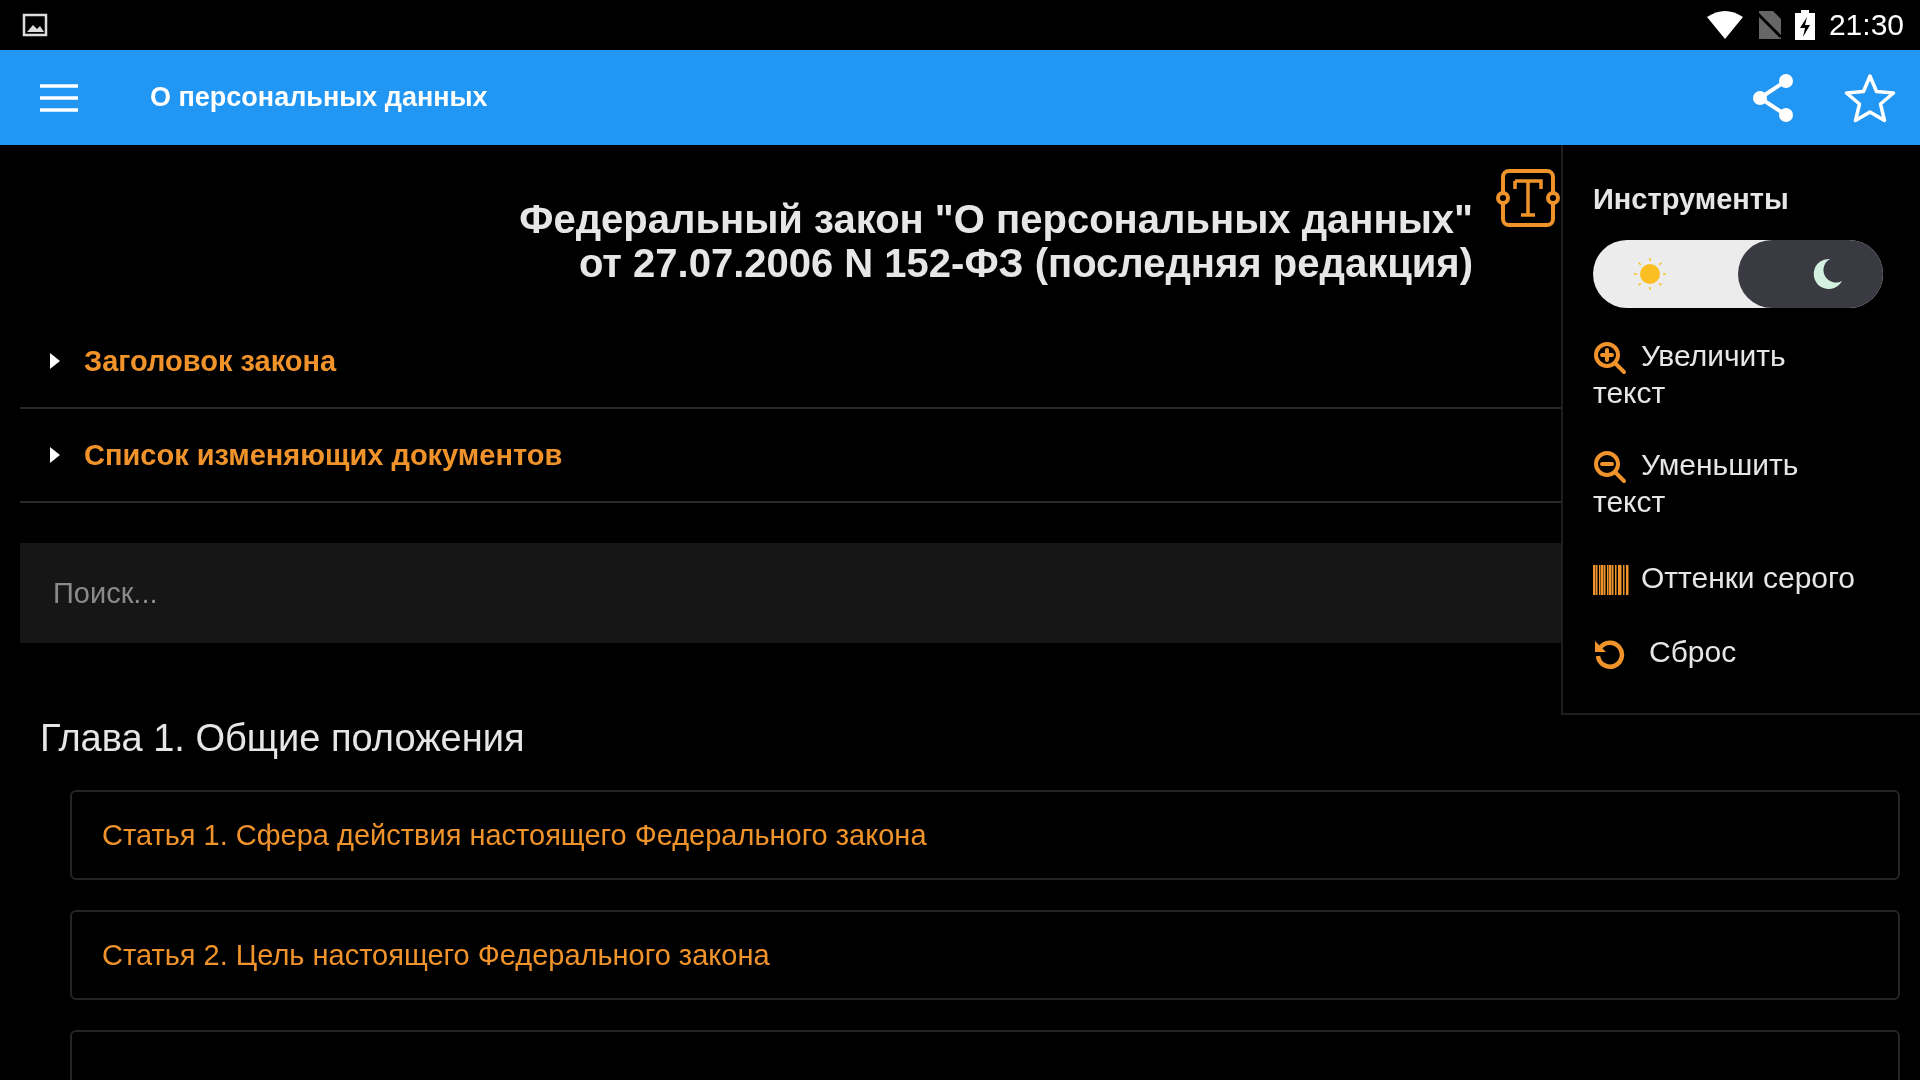 This screenshot has width=1920, height=1080. What do you see at coordinates (1726, 652) in the screenshot?
I see `tool-item: Сброс` at bounding box center [1726, 652].